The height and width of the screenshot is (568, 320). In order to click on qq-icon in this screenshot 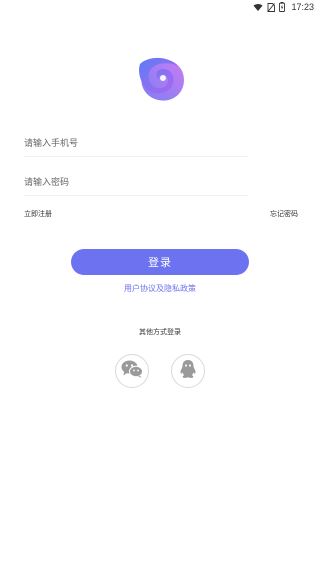, I will do `click(188, 371)`.